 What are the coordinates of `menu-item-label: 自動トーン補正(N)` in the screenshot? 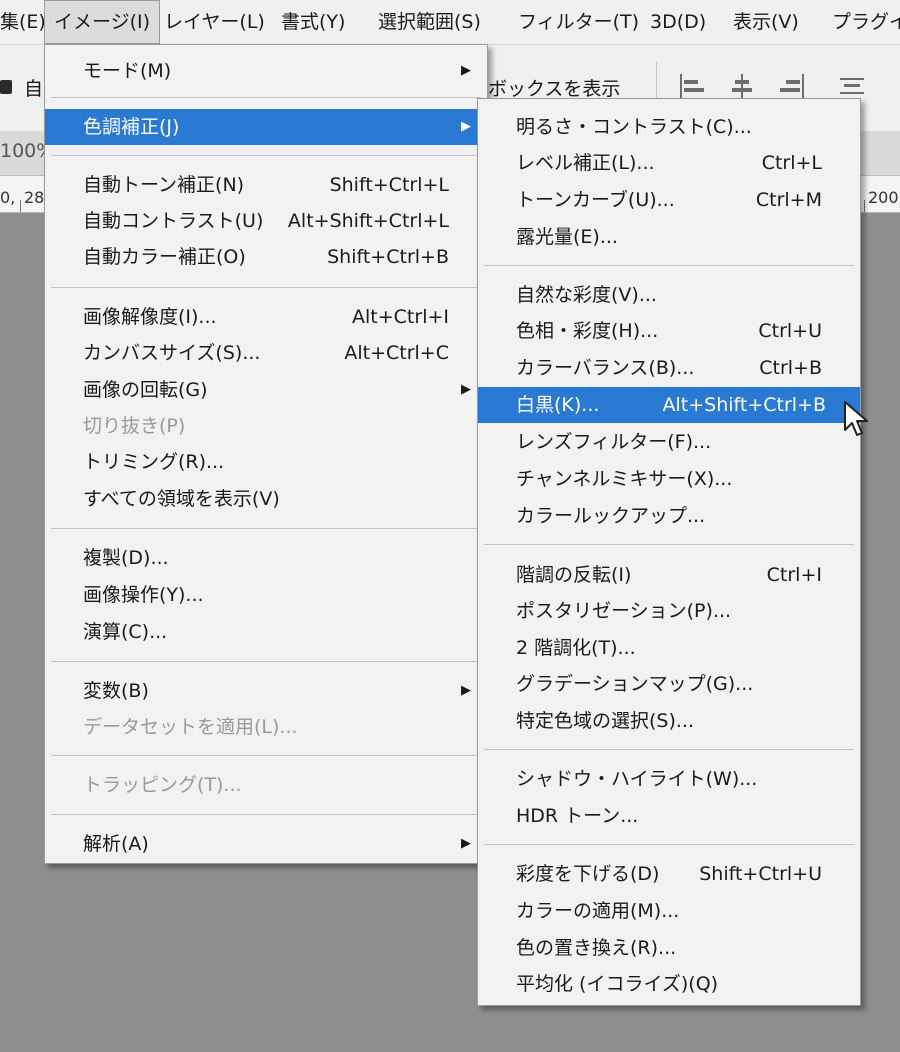 It's located at (164, 185).